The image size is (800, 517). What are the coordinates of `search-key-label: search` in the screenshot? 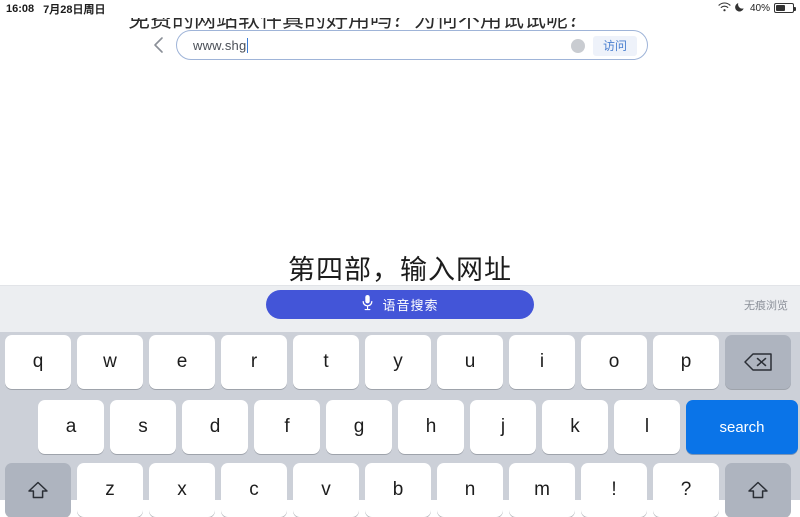 It's located at (742, 427).